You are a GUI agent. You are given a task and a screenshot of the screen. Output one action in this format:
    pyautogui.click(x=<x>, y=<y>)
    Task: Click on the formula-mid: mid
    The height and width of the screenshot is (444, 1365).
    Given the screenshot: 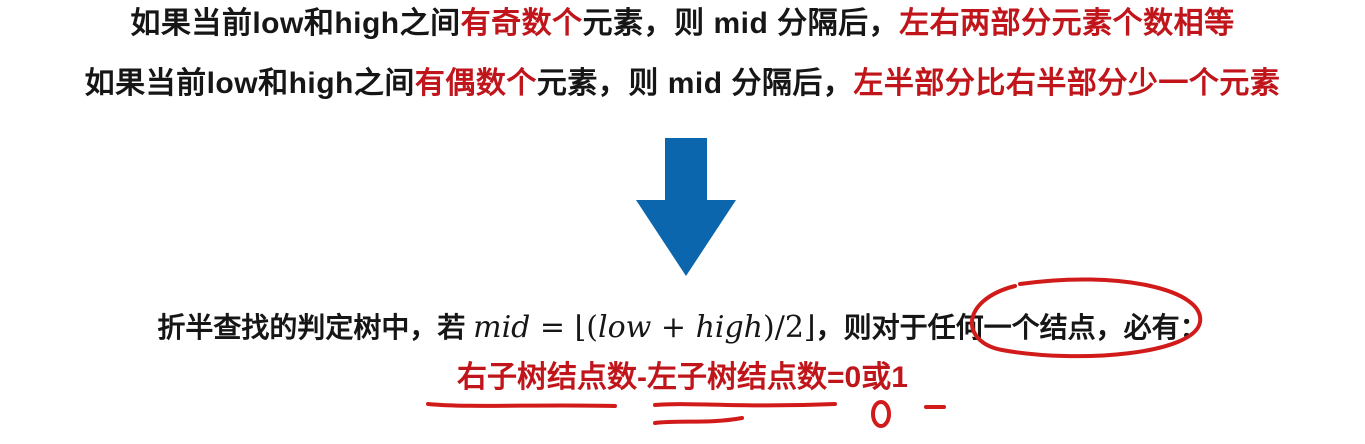 What is the action you would take?
    pyautogui.click(x=502, y=327)
    